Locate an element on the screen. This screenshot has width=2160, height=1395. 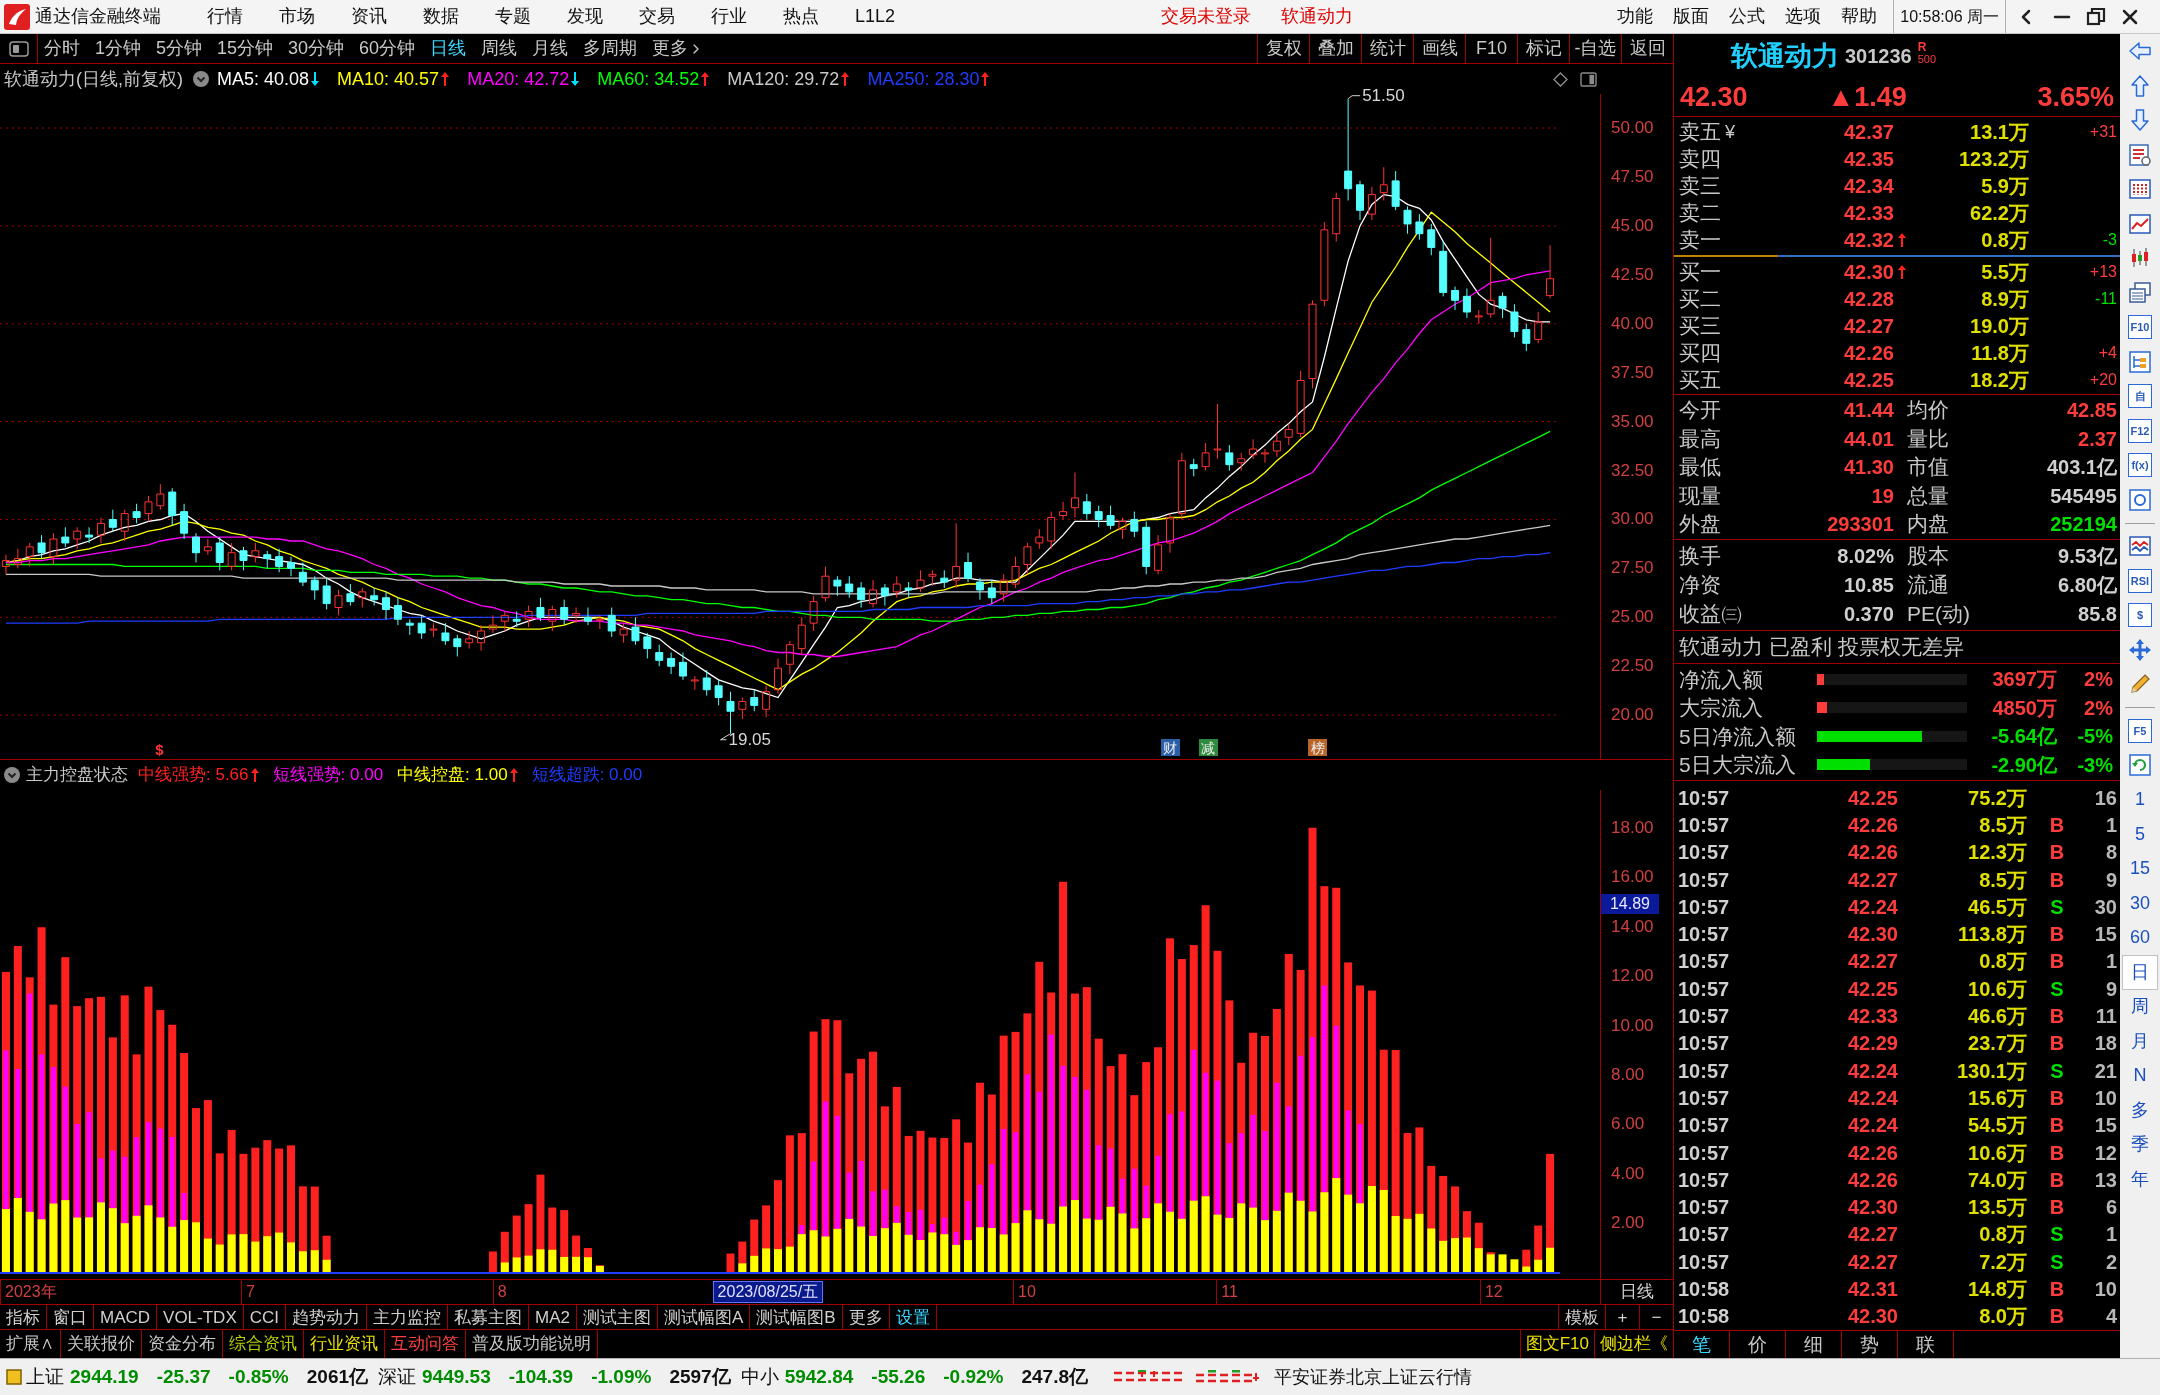
trade-side: B is located at coordinates (2057, 825).